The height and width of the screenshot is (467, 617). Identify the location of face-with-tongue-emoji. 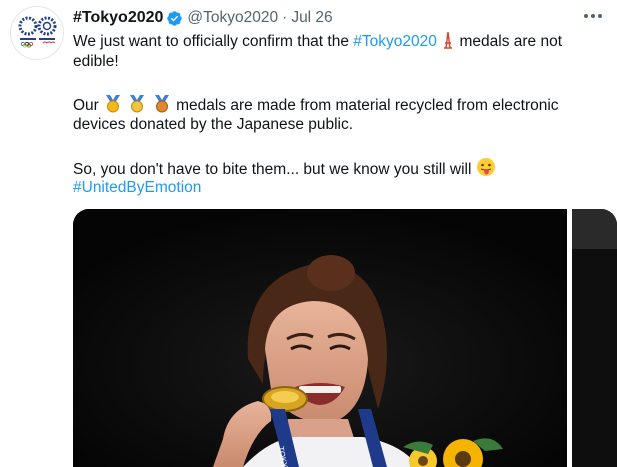
(485, 167).